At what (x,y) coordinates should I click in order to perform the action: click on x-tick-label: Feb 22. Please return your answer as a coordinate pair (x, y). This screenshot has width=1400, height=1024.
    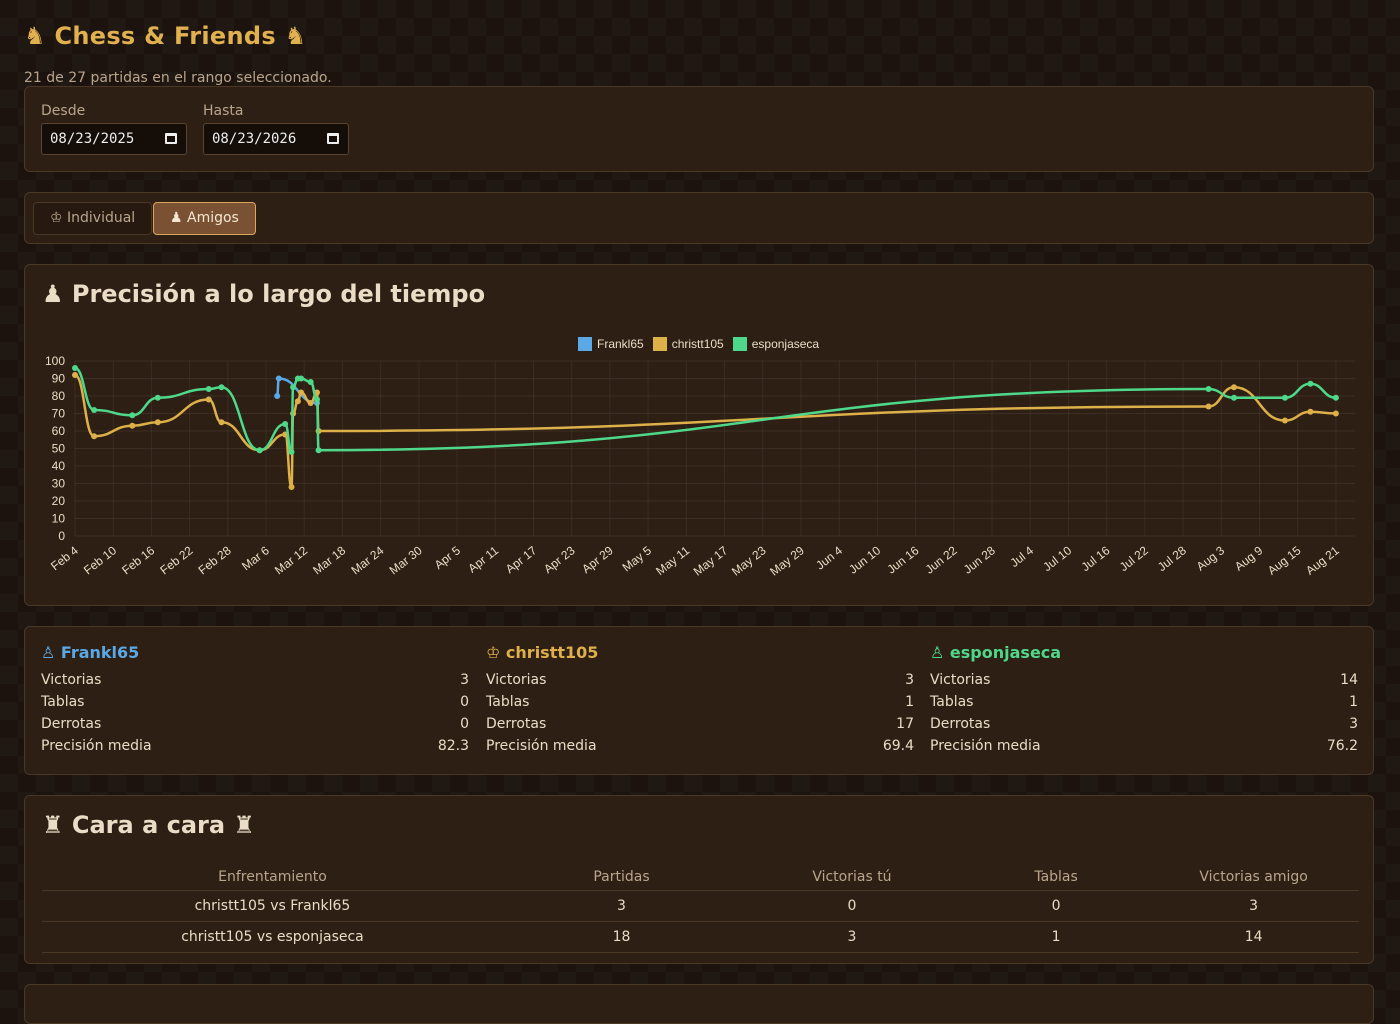
    Looking at the image, I should click on (176, 560).